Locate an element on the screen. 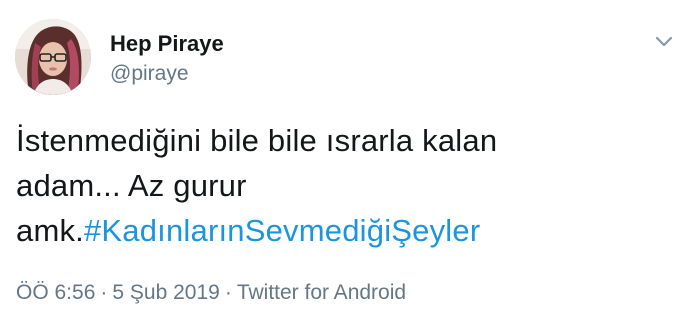 The height and width of the screenshot is (327, 690). tweet-time: ÖÖ 6:56 is located at coordinates (56, 292).